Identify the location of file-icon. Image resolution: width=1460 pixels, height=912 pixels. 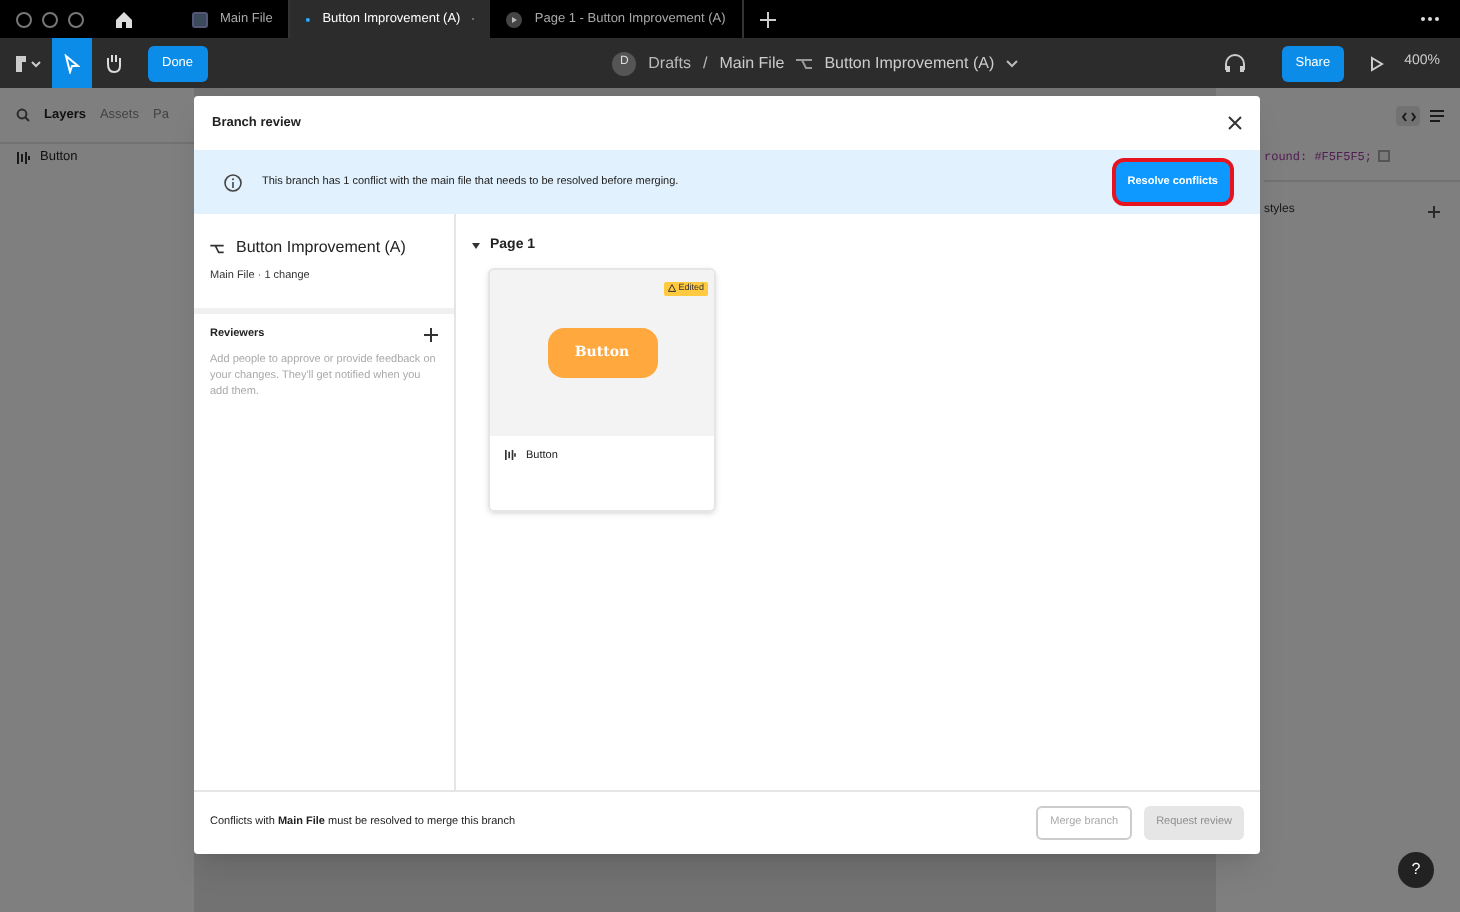
(200, 19).